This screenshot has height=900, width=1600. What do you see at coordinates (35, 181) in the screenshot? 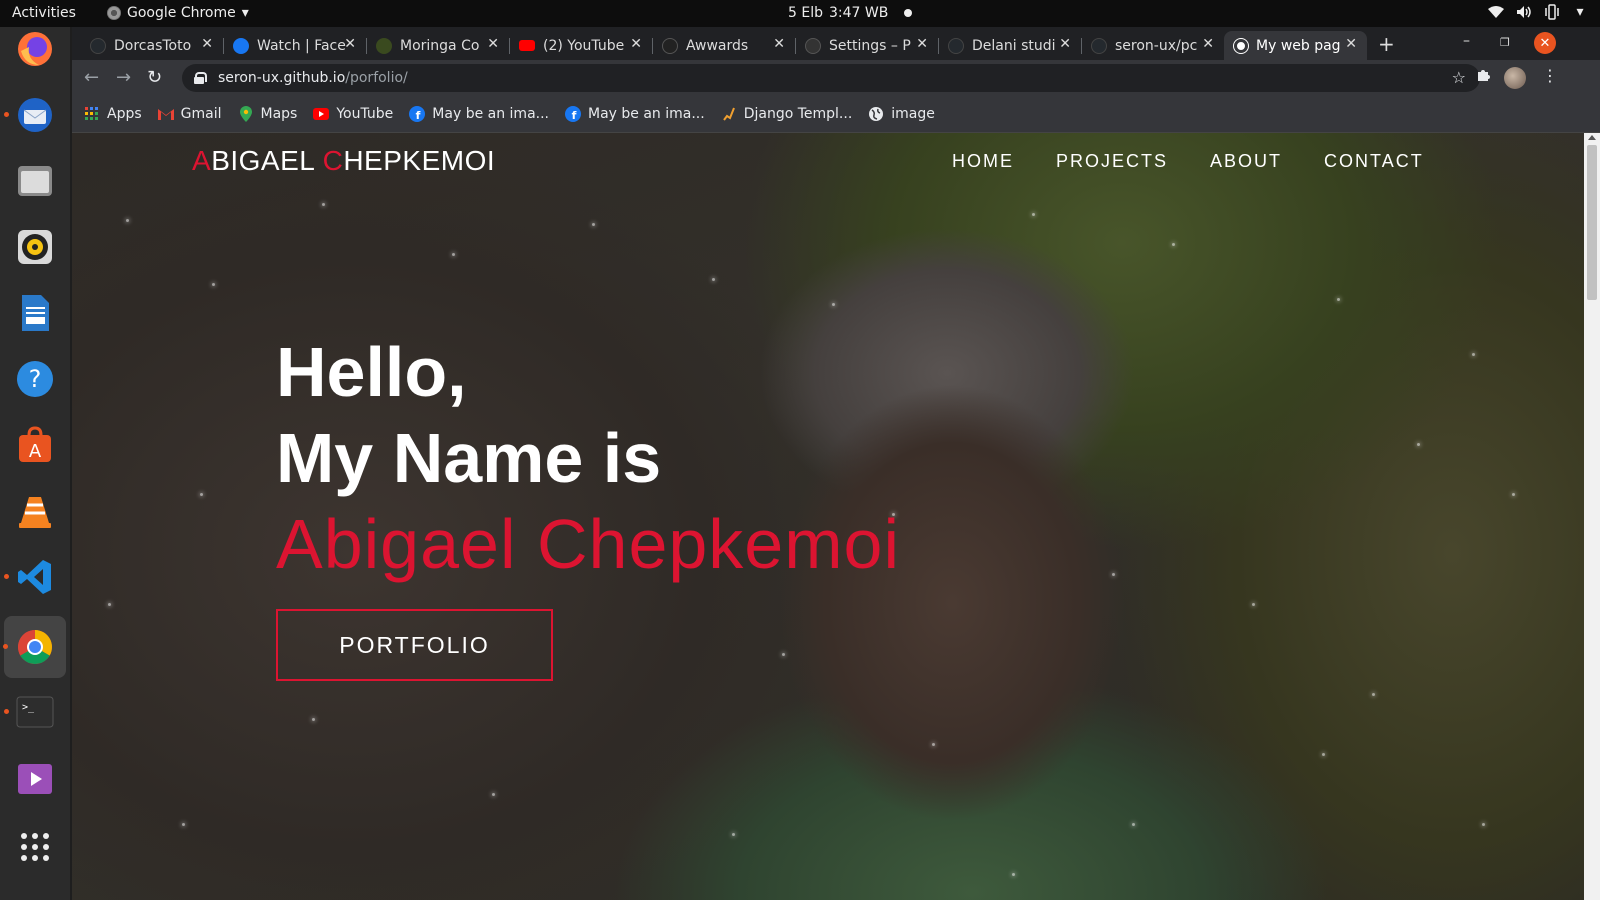
I see `files-icon` at bounding box center [35, 181].